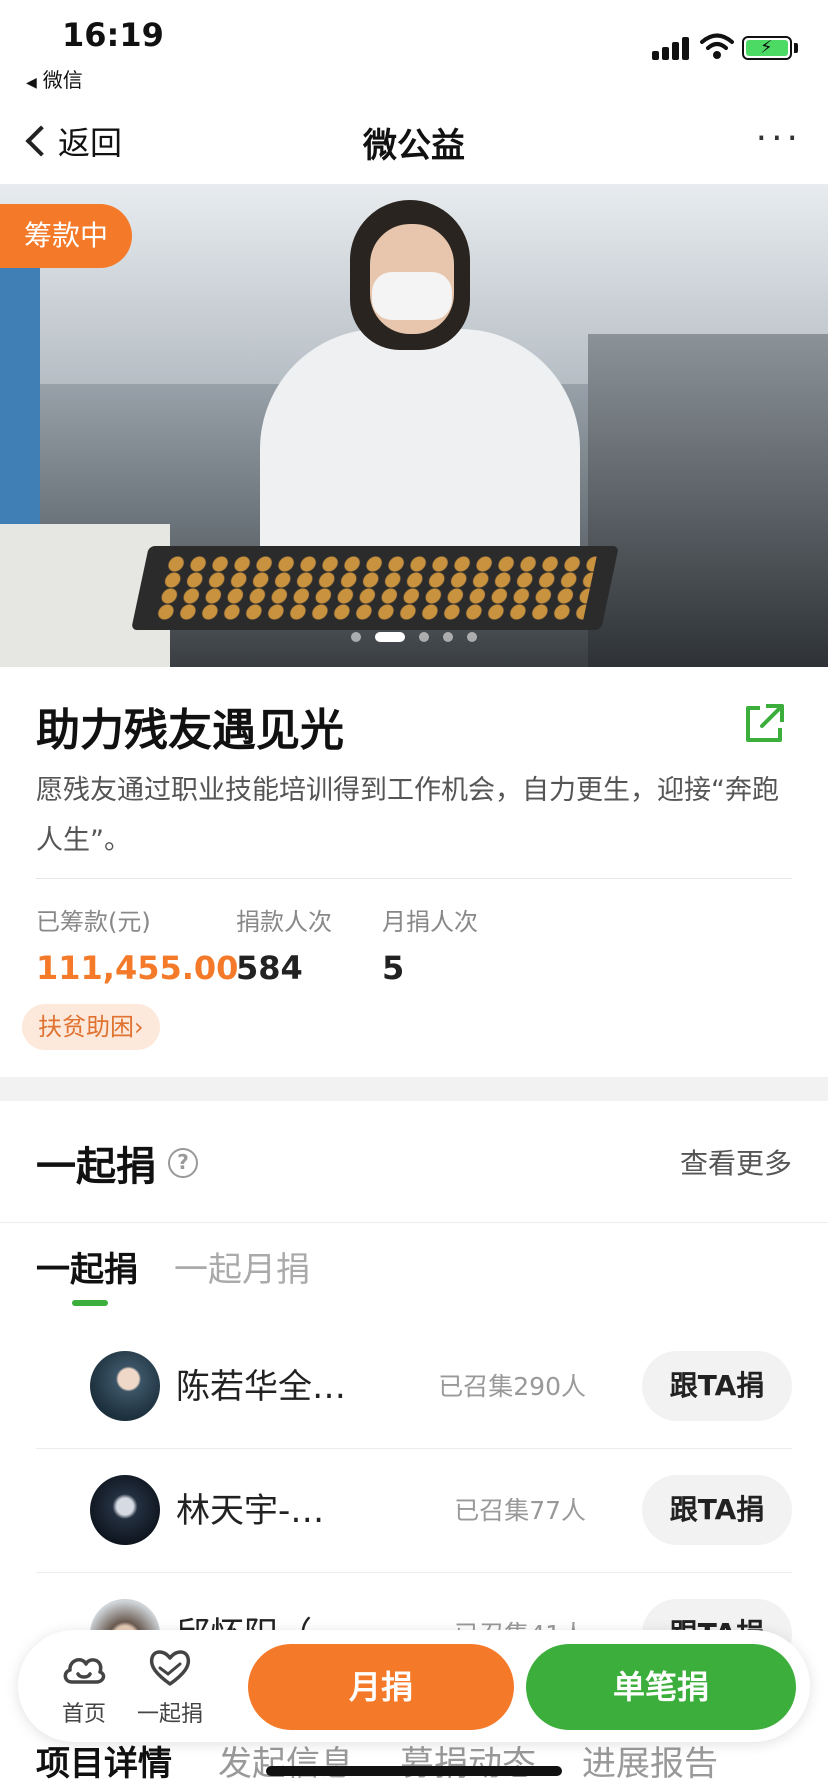  I want to click on tab-initiator-info: 发起信息, so click(286, 1760).